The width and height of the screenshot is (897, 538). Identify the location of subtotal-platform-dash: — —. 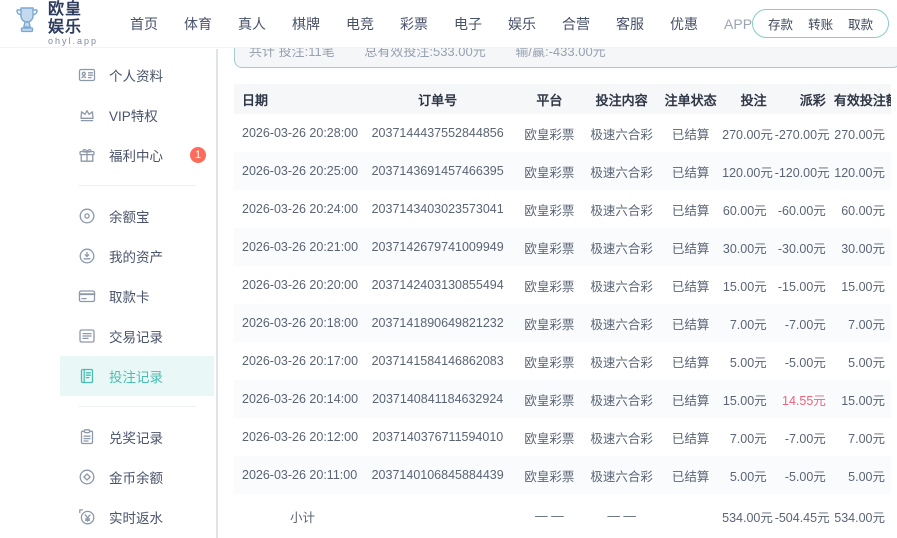
(549, 516).